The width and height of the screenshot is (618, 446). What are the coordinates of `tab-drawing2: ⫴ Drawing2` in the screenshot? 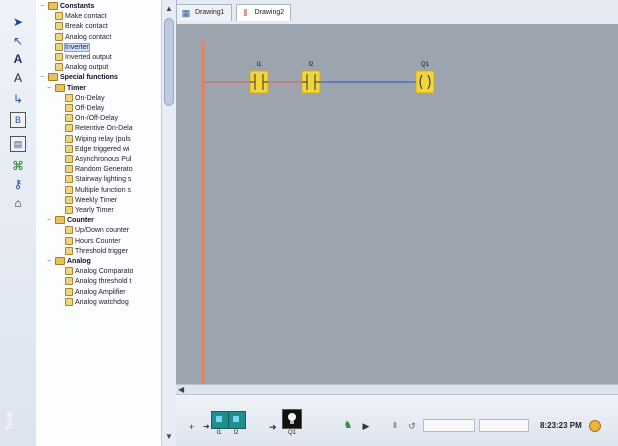 It's located at (263, 12).